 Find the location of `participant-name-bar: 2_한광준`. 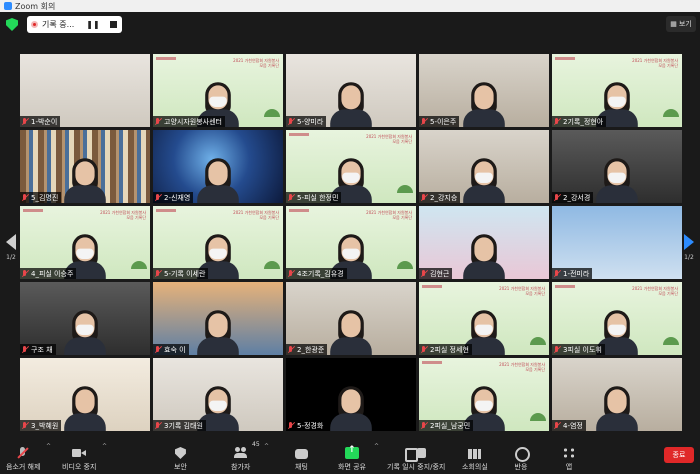

participant-name-bar: 2_한광준 is located at coordinates (307, 349).